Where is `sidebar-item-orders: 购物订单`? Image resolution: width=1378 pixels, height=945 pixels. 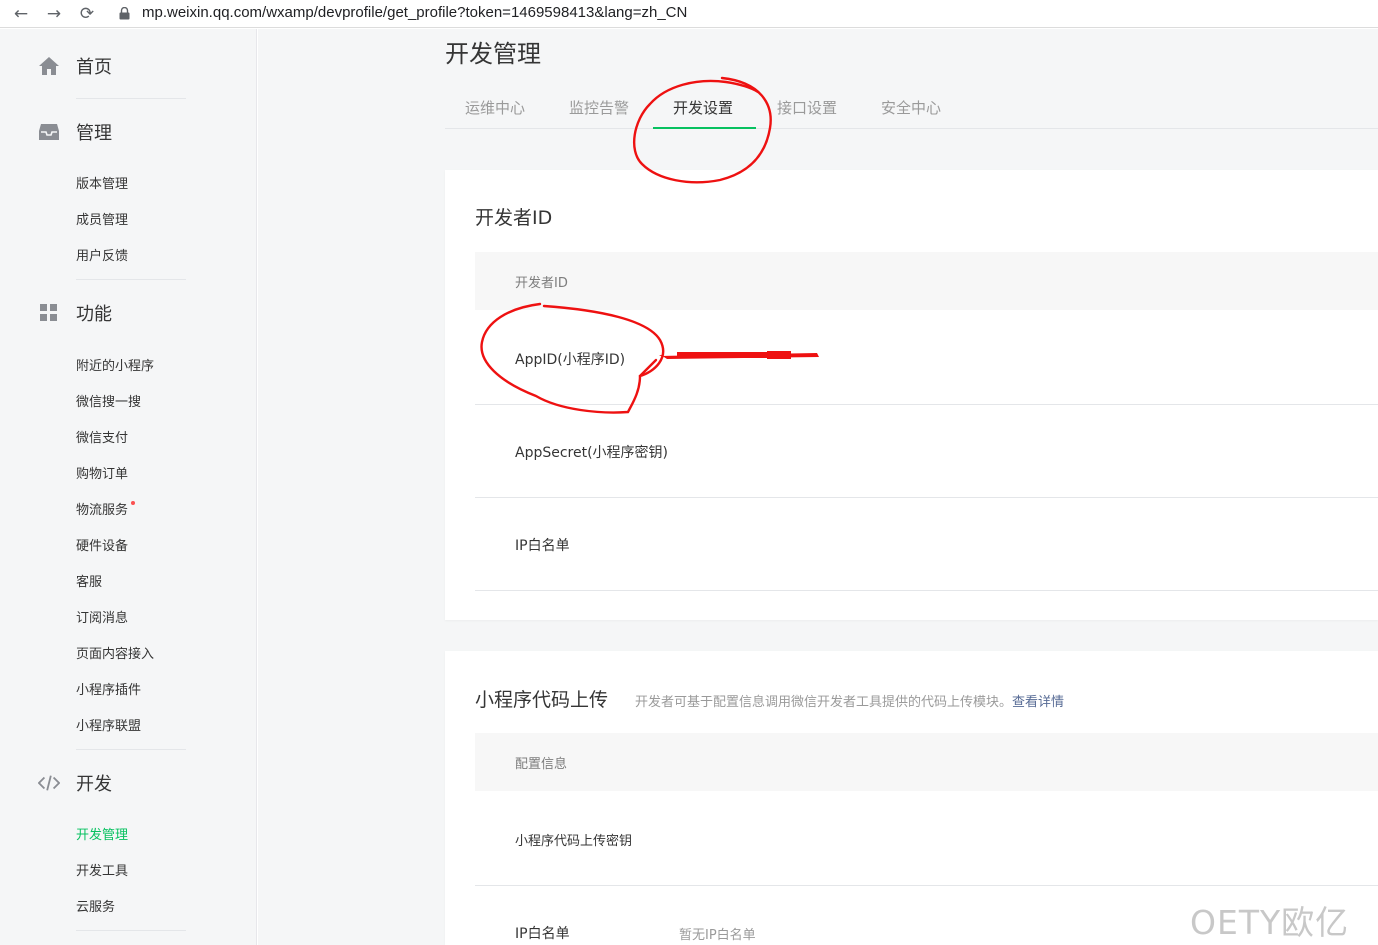
sidebar-item-orders: 购物订单 is located at coordinates (102, 472).